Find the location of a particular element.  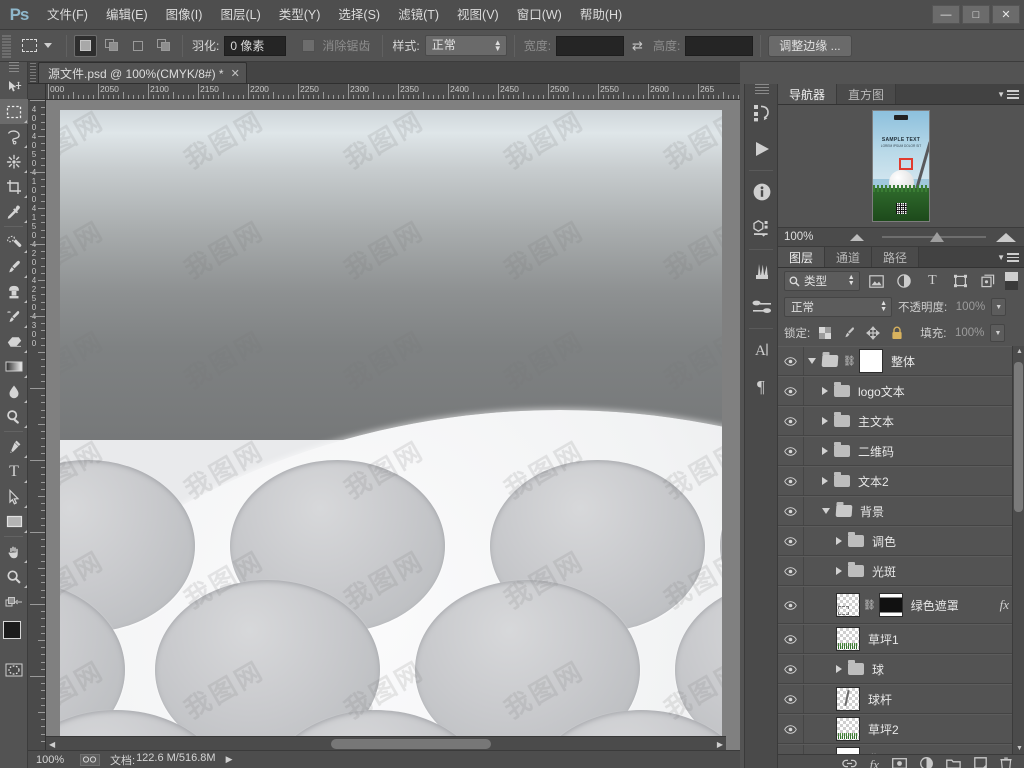

menu-view: 视图(V) is located at coordinates (478, 15).